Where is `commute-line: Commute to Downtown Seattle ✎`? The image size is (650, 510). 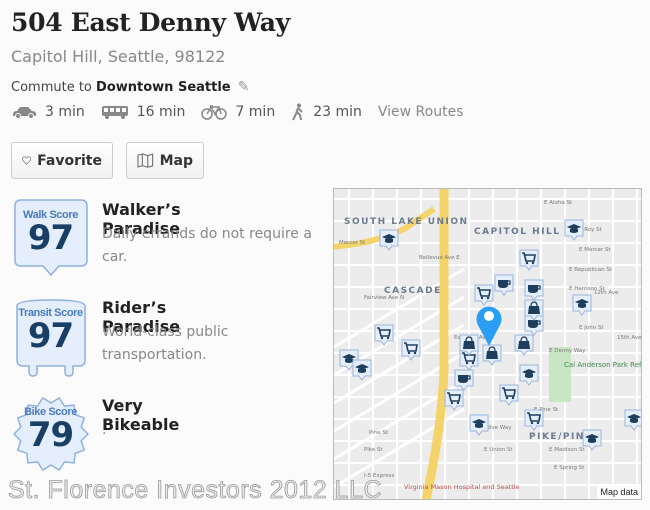 commute-line: Commute to Downtown Seattle ✎ is located at coordinates (130, 87).